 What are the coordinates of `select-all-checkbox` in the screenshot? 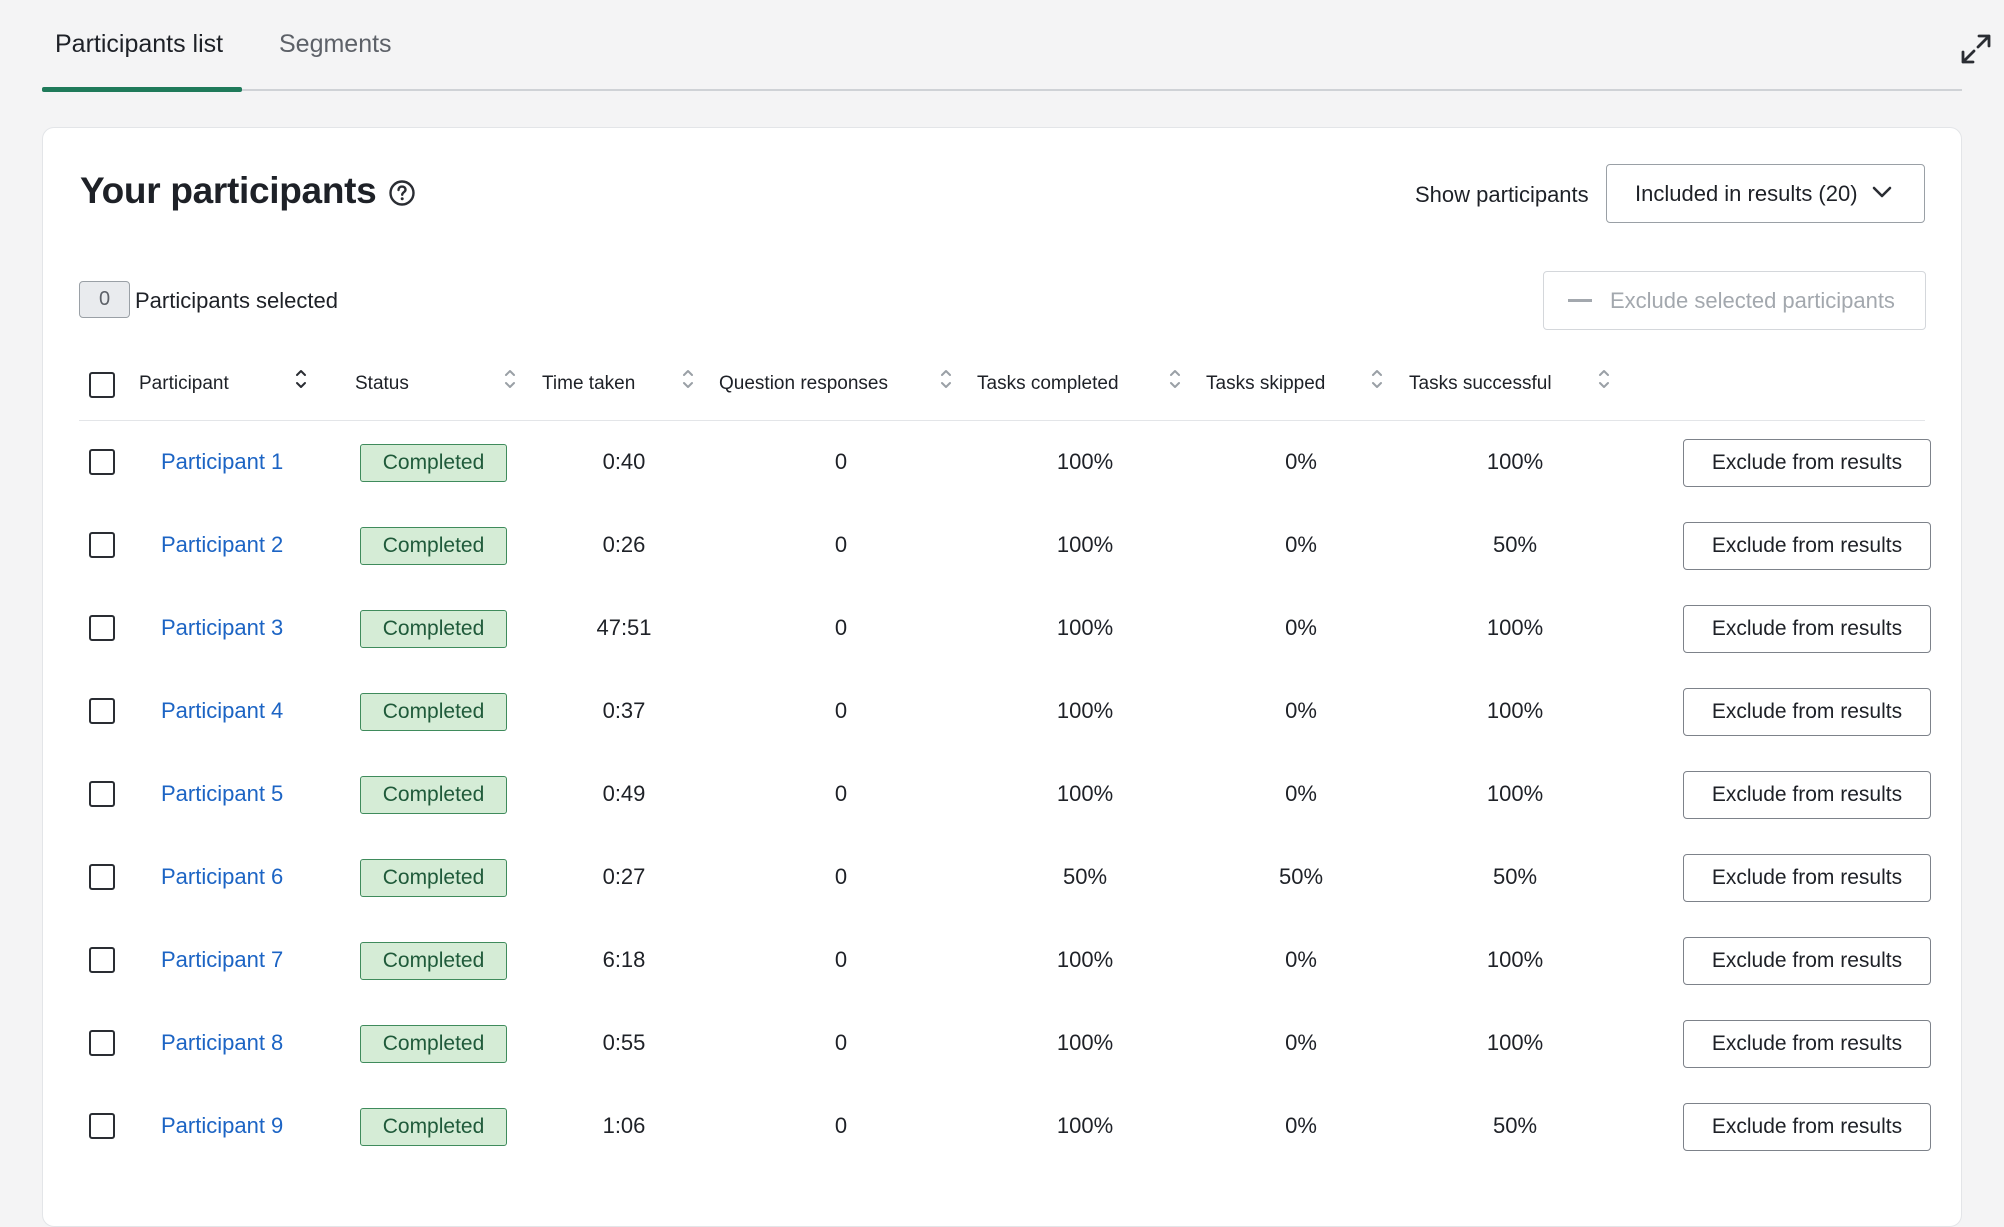 It's located at (102, 385).